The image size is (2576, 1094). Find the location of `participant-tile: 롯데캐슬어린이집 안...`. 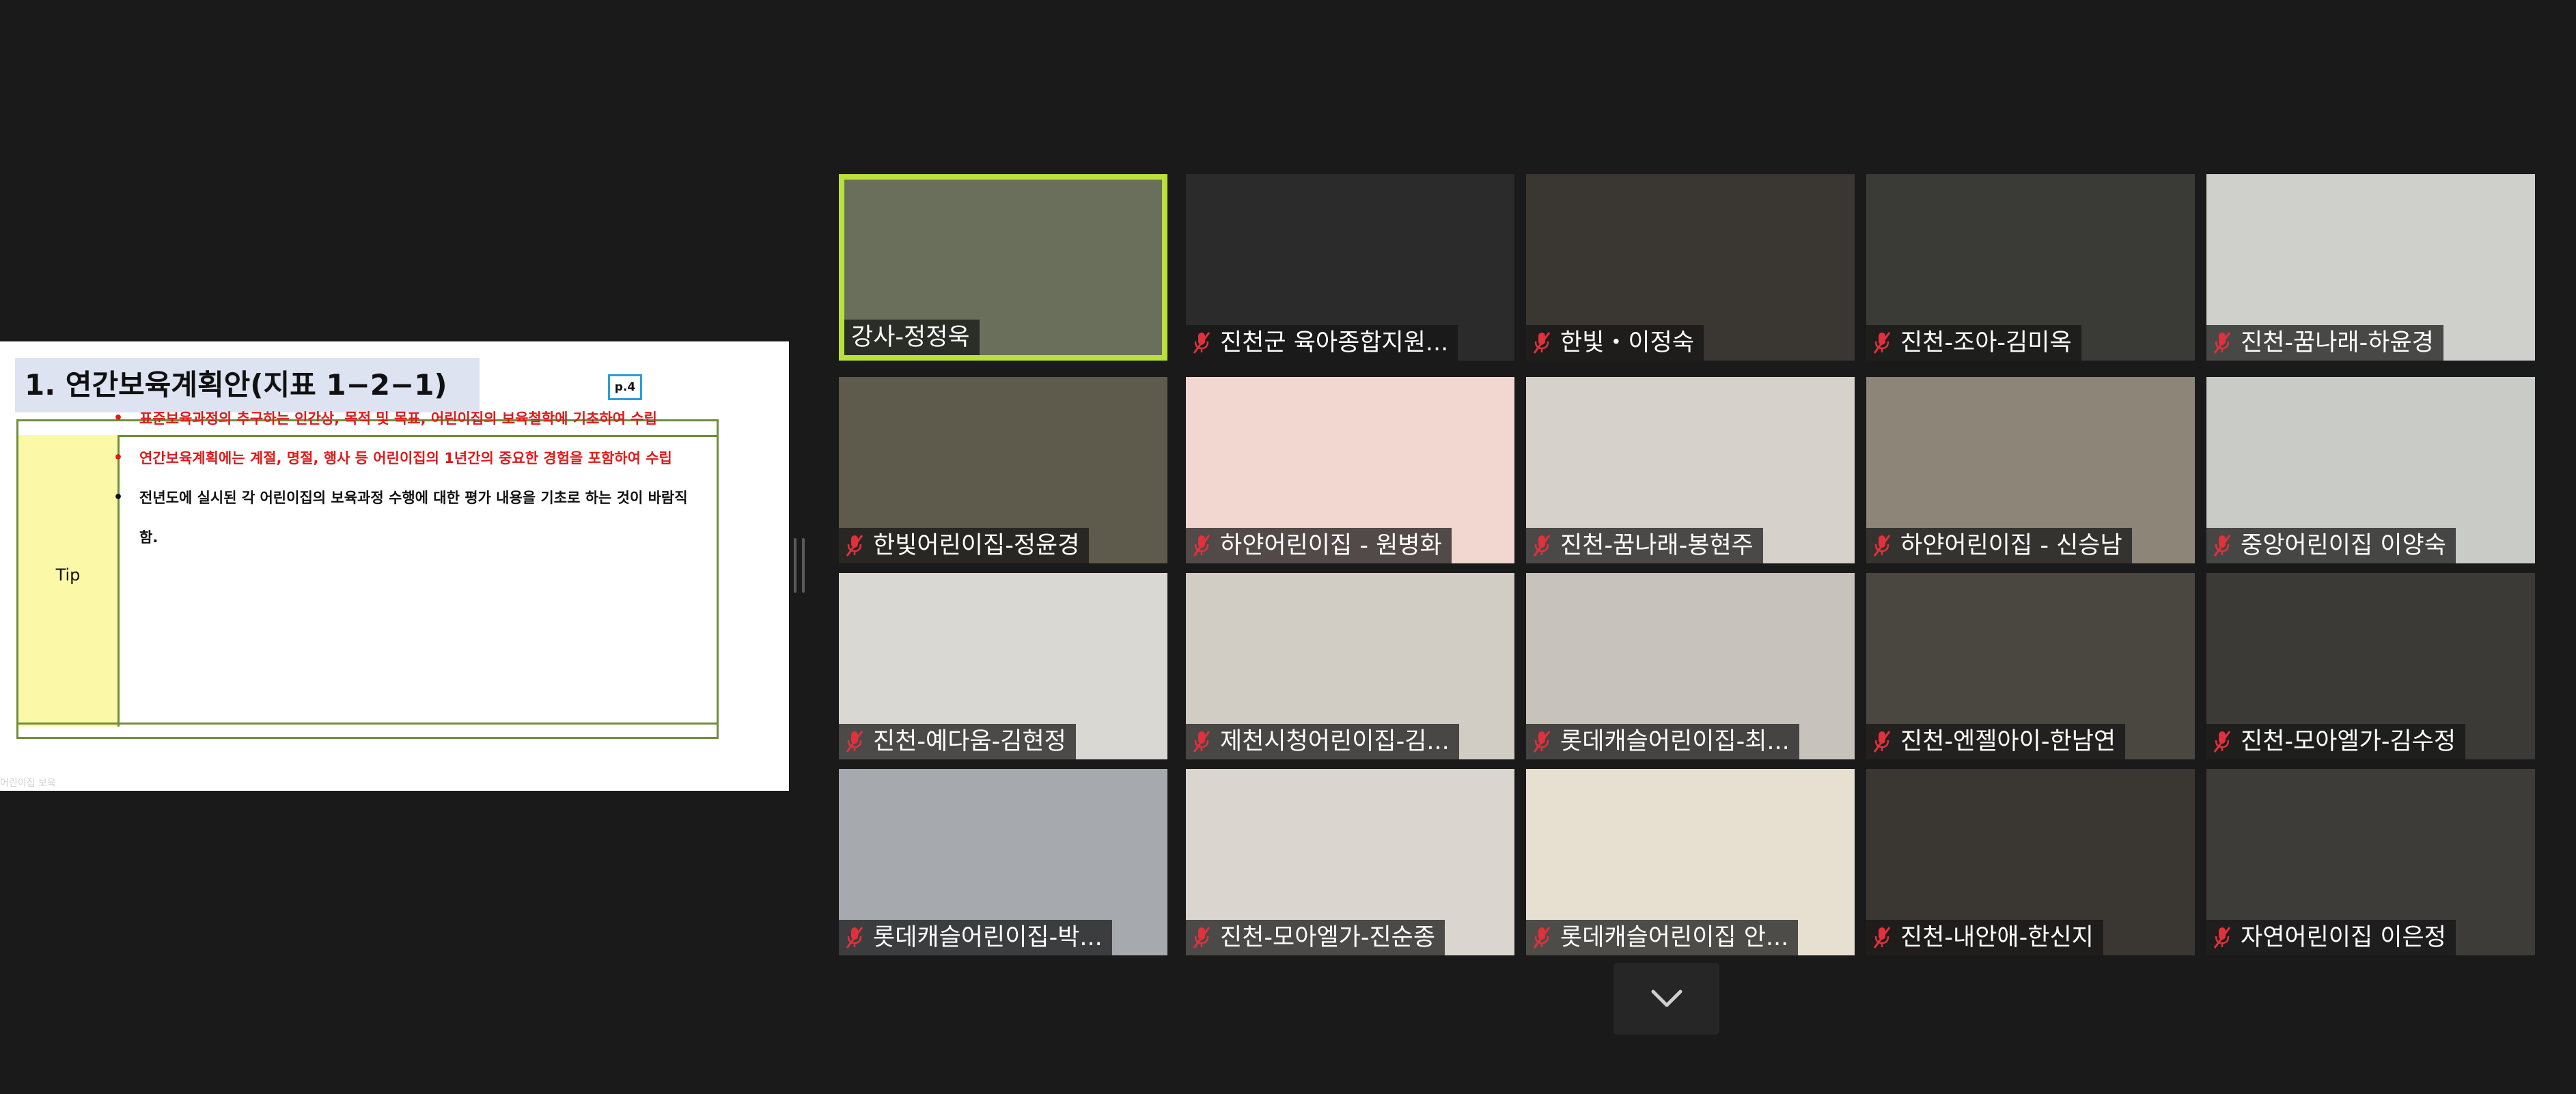

participant-tile: 롯데캐슬어린이집 안... is located at coordinates (1690, 862).